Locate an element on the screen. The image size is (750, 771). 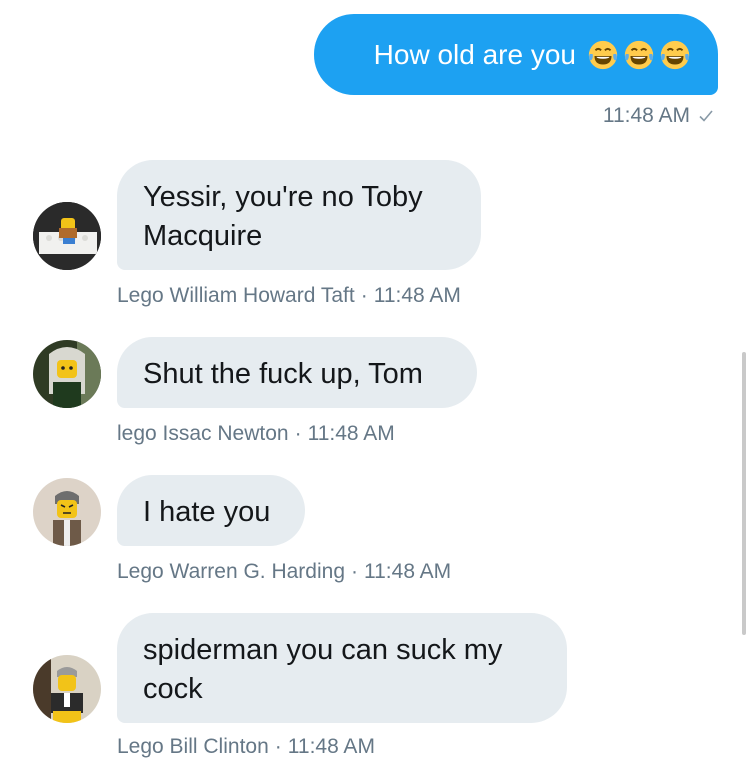
outgoing-message-text: How old are you is located at coordinates (474, 54).